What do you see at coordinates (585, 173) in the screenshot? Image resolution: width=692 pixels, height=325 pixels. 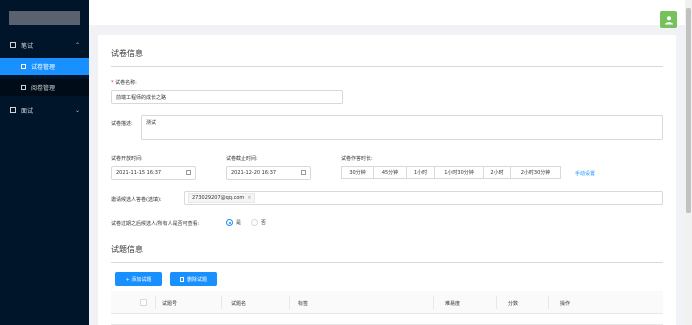 I see `manual-set-link: 手动设置` at bounding box center [585, 173].